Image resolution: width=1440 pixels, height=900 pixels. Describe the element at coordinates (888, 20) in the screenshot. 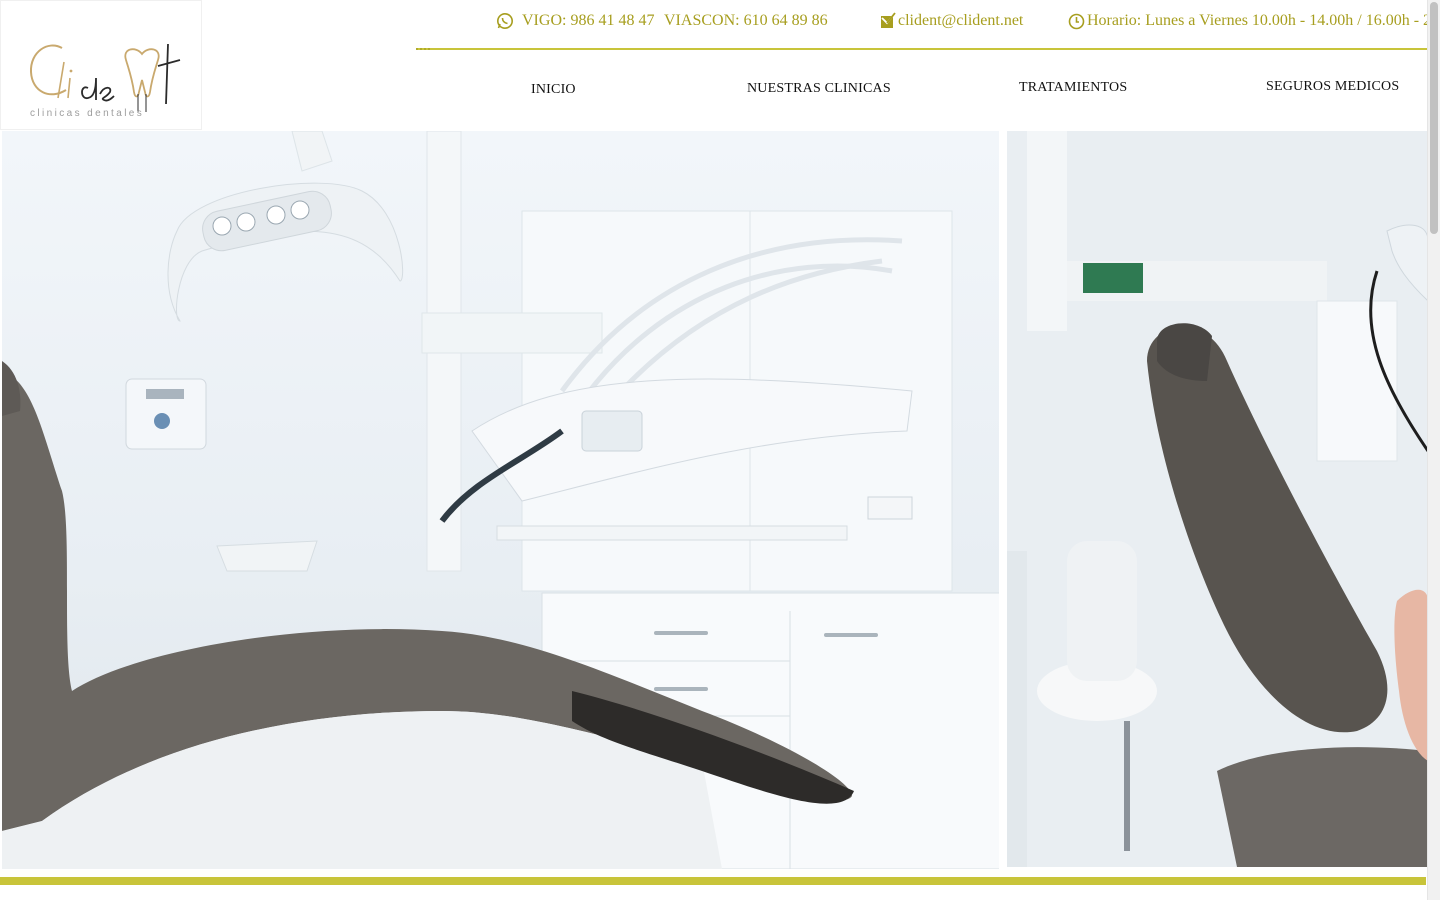

I see `mail-icon` at that location.